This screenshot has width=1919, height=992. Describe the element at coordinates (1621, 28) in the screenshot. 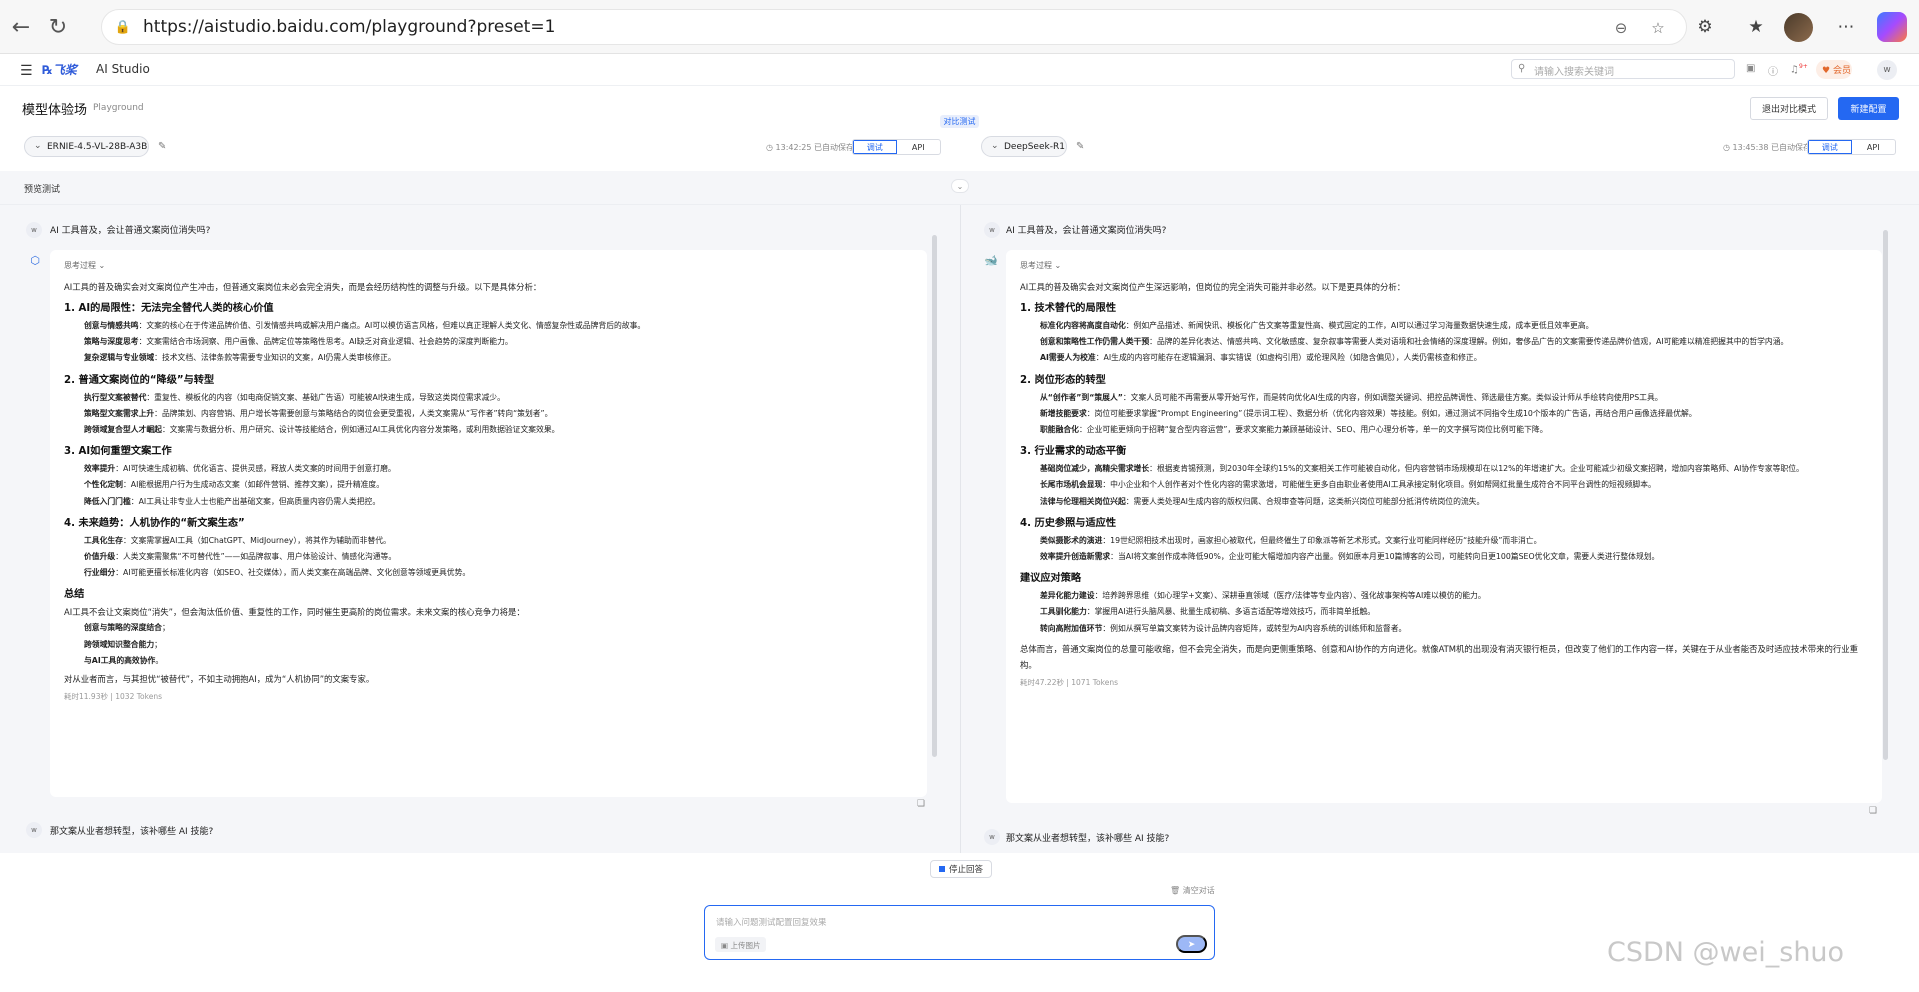

I see `zoom-icon: ⊖` at that location.